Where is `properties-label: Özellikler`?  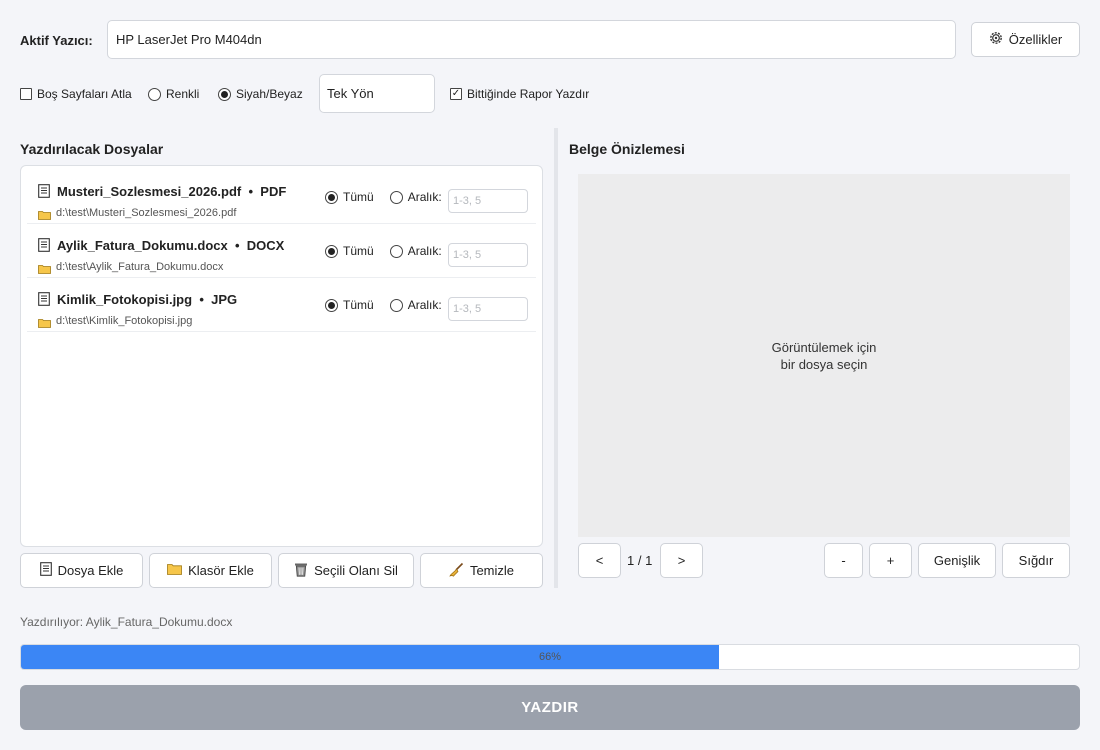
properties-label: Özellikler is located at coordinates (1035, 39).